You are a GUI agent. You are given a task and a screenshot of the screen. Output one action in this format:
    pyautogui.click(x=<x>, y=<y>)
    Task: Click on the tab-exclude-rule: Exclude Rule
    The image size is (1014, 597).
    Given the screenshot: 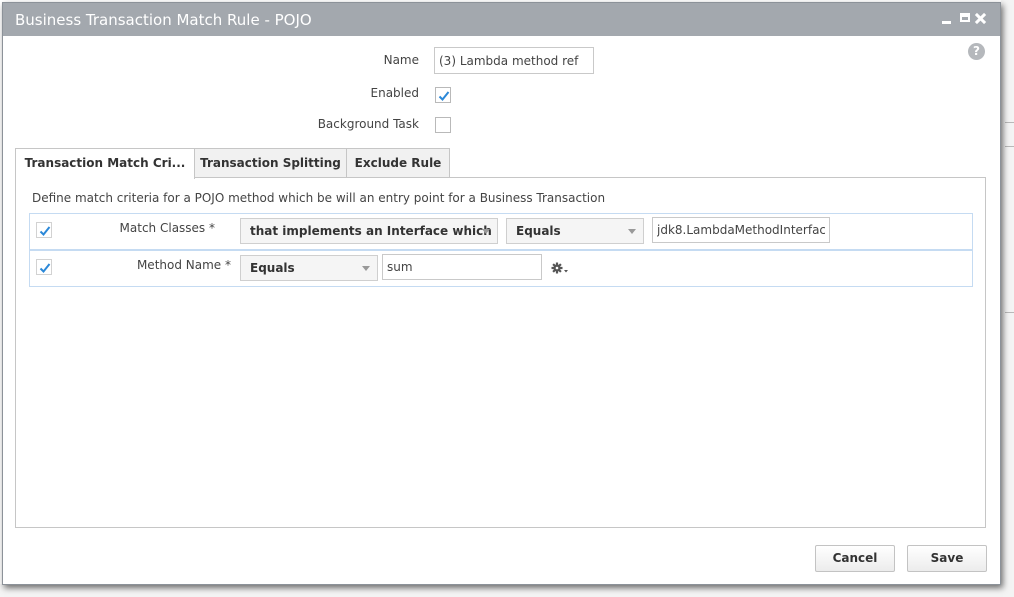 What is the action you would take?
    pyautogui.click(x=398, y=163)
    